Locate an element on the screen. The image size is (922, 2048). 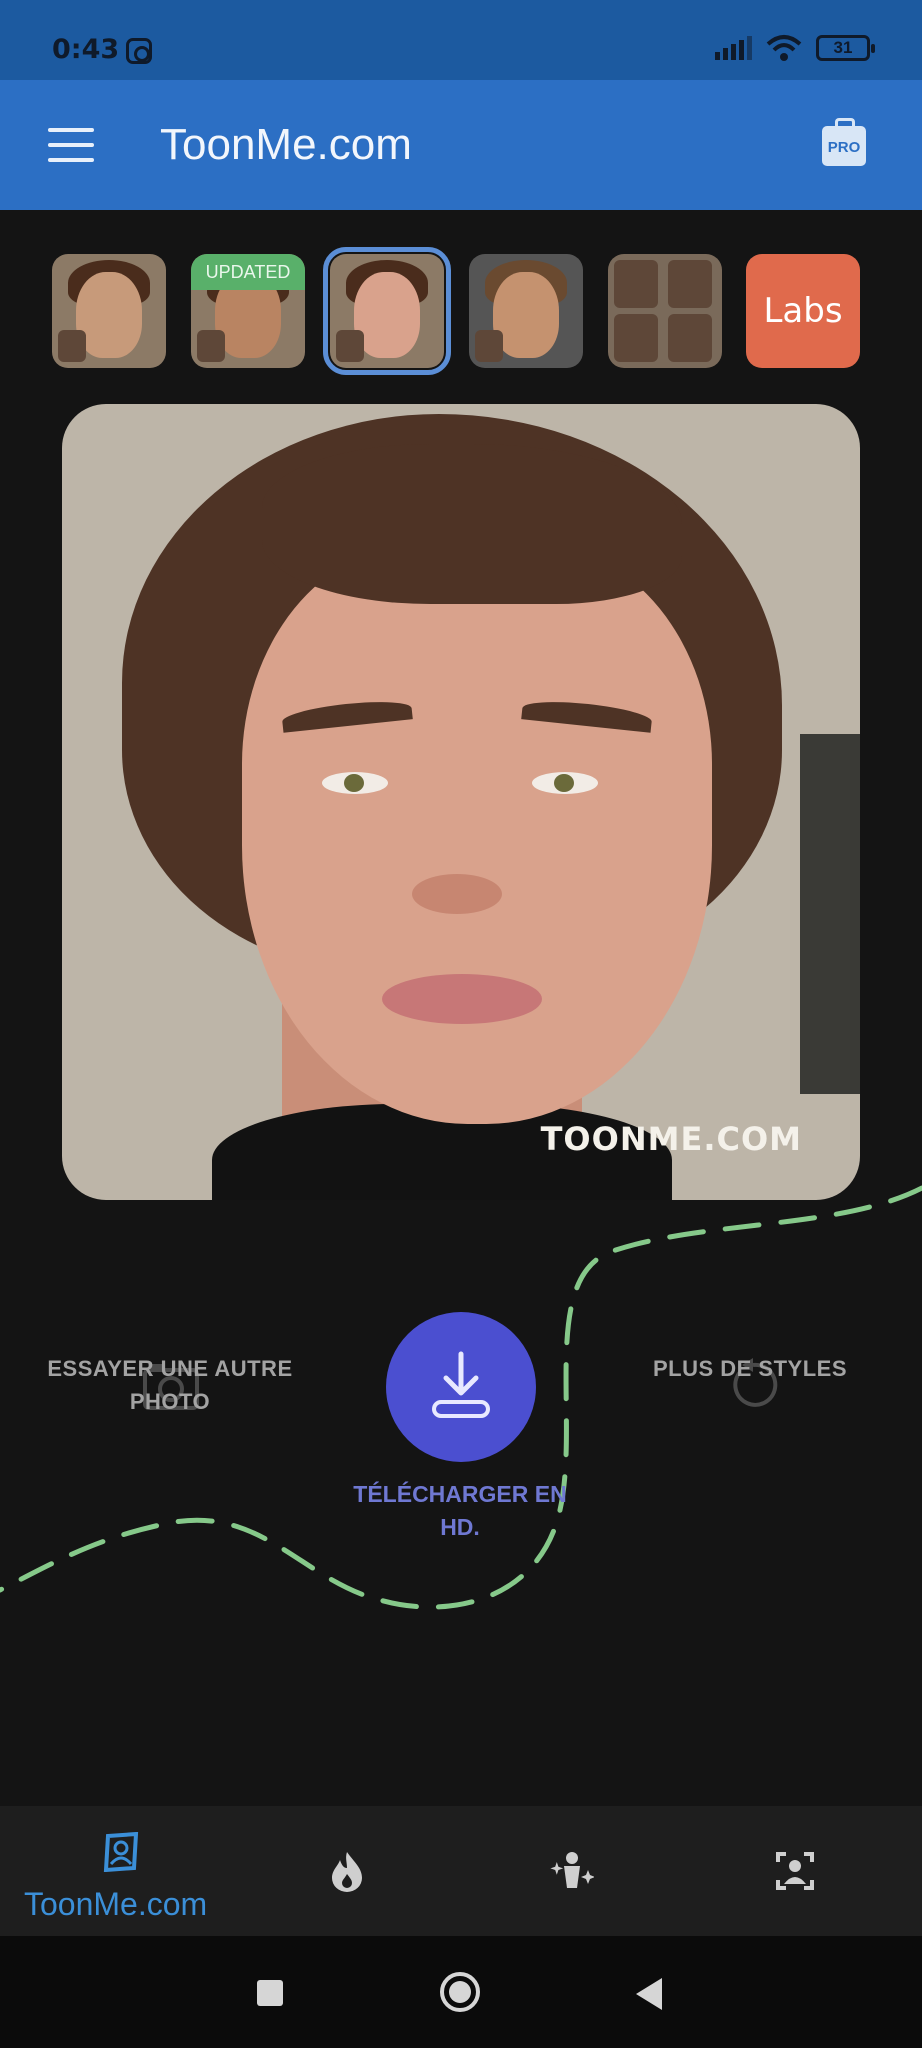
watermark-text: TOONME.COM is located at coordinates (671, 1139).